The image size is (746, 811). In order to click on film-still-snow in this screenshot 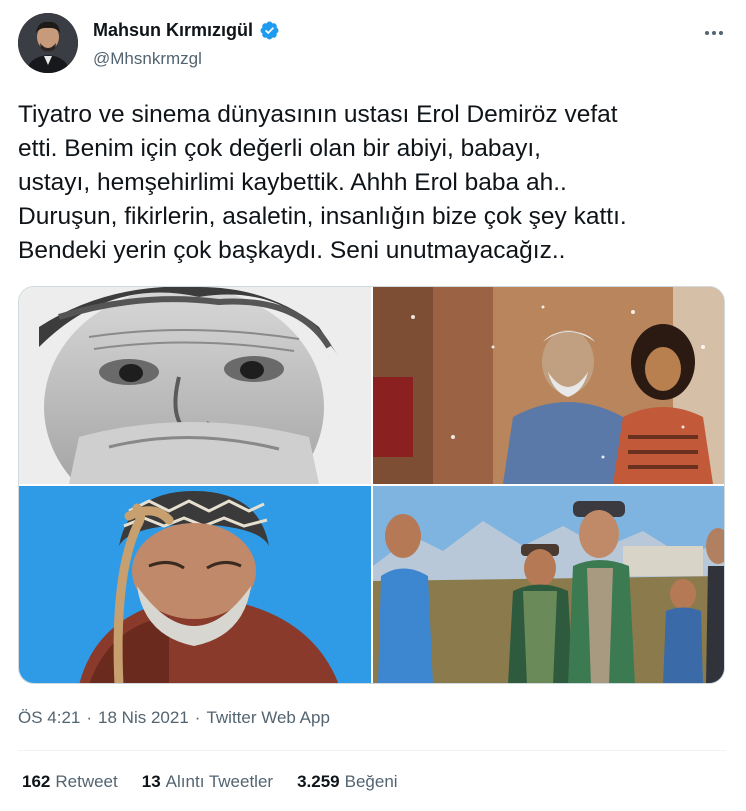, I will do `click(548, 385)`.